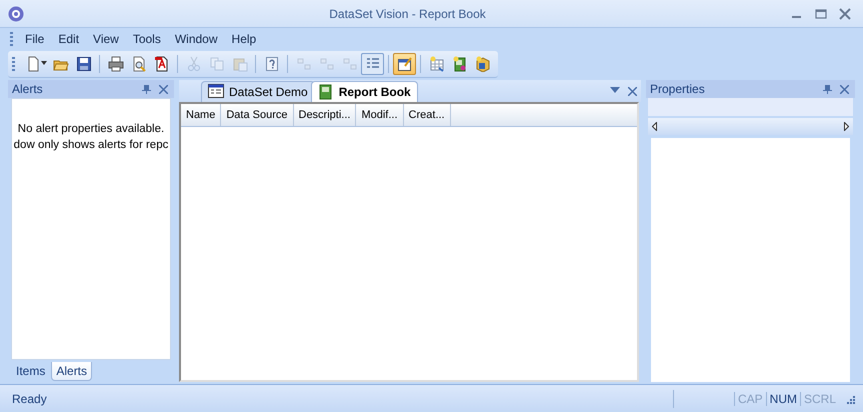 This screenshot has height=412, width=863. Describe the element at coordinates (71, 371) in the screenshot. I see `panel-tab: Alerts` at that location.